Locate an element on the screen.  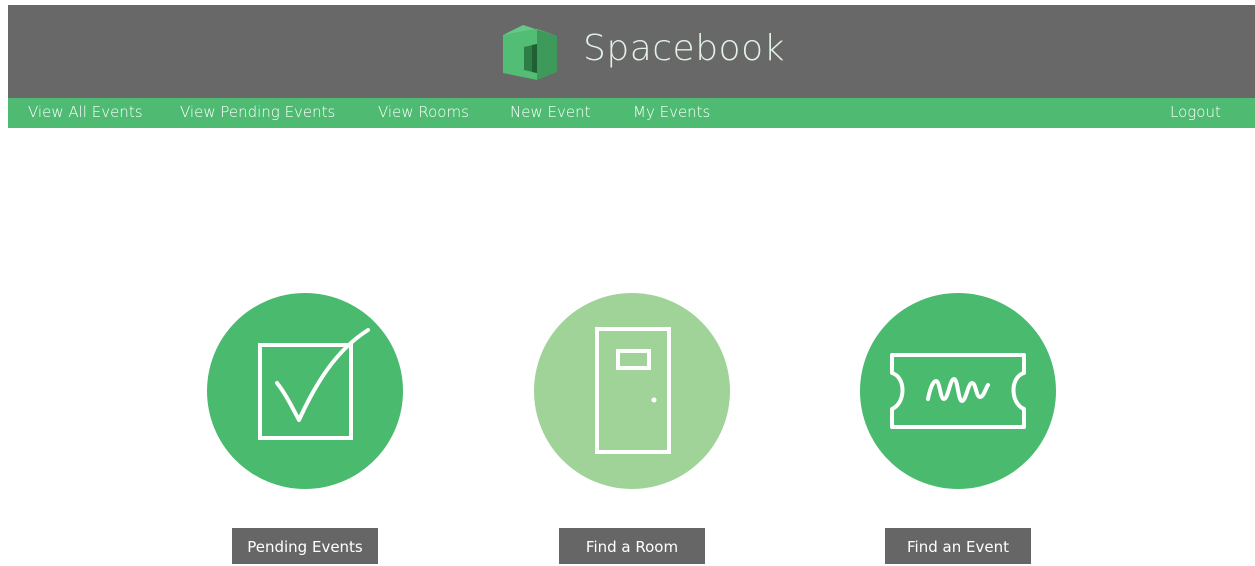
feature-pending-events: Pending Events is located at coordinates (305, 428).